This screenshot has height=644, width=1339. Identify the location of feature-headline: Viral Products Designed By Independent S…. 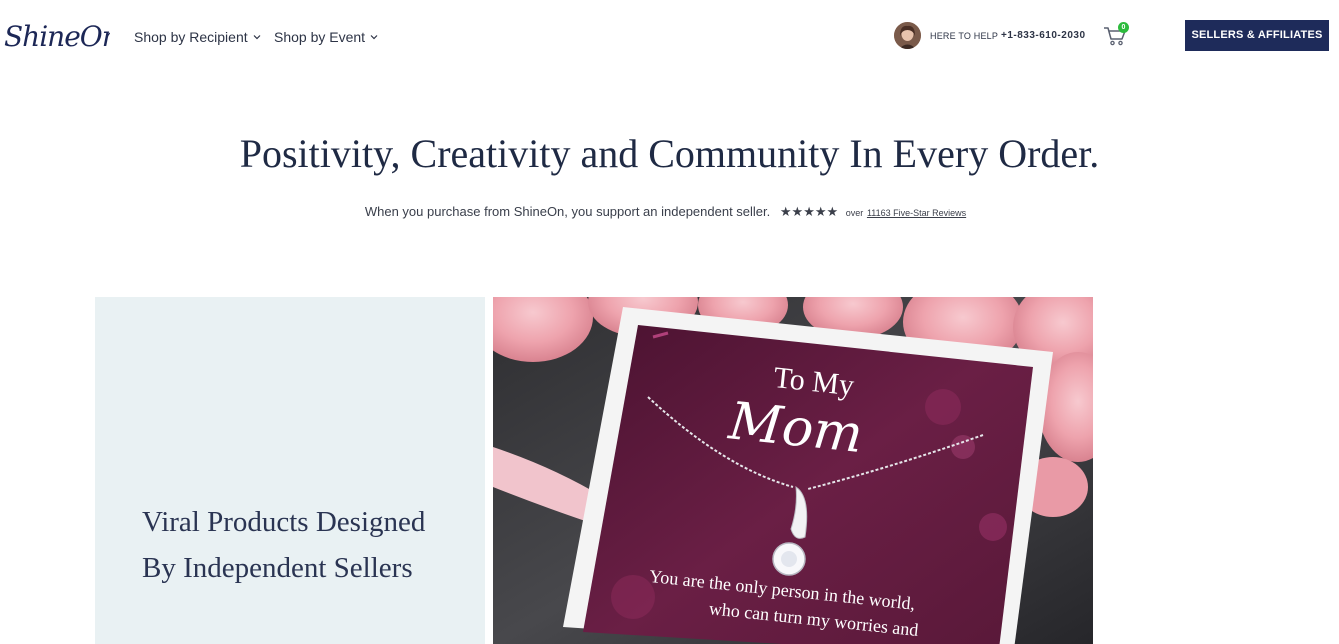
(302, 545).